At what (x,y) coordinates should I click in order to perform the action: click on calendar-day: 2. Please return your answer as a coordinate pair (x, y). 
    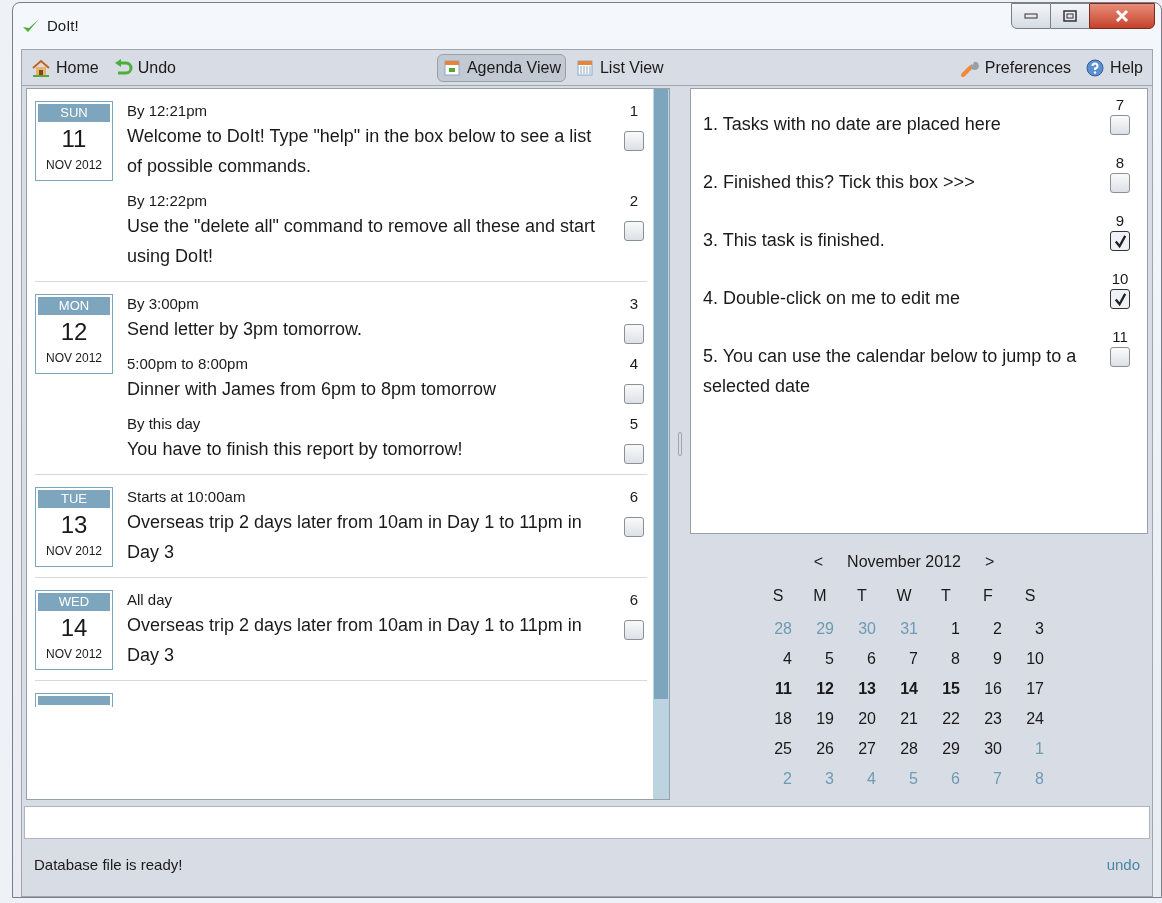
    Looking at the image, I should click on (988, 629).